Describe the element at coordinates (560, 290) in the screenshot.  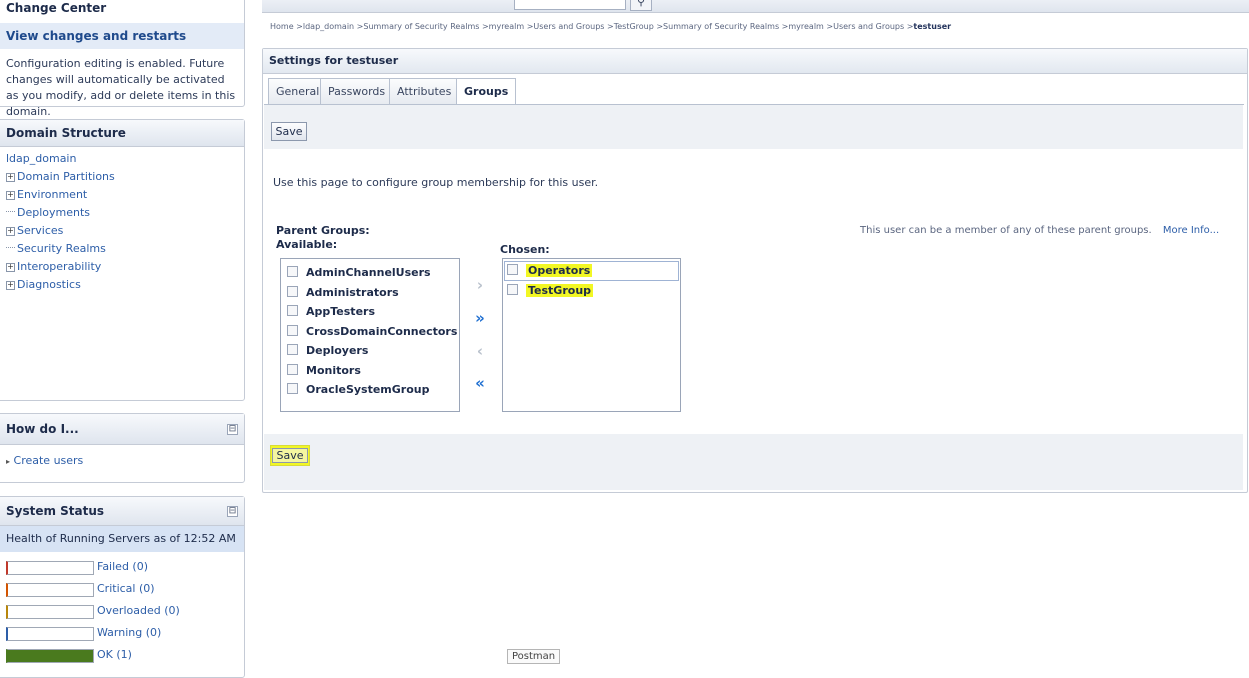
I see `group-name: TestGroup` at that location.